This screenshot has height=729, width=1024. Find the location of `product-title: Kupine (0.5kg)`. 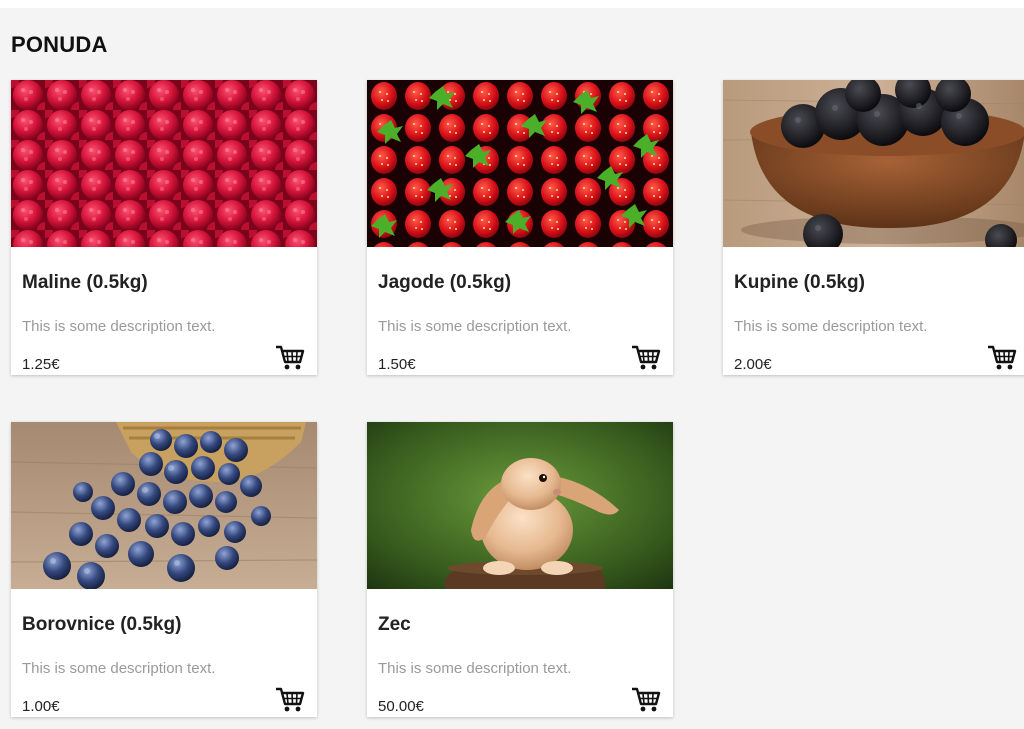

product-title: Kupine (0.5kg) is located at coordinates (799, 282).